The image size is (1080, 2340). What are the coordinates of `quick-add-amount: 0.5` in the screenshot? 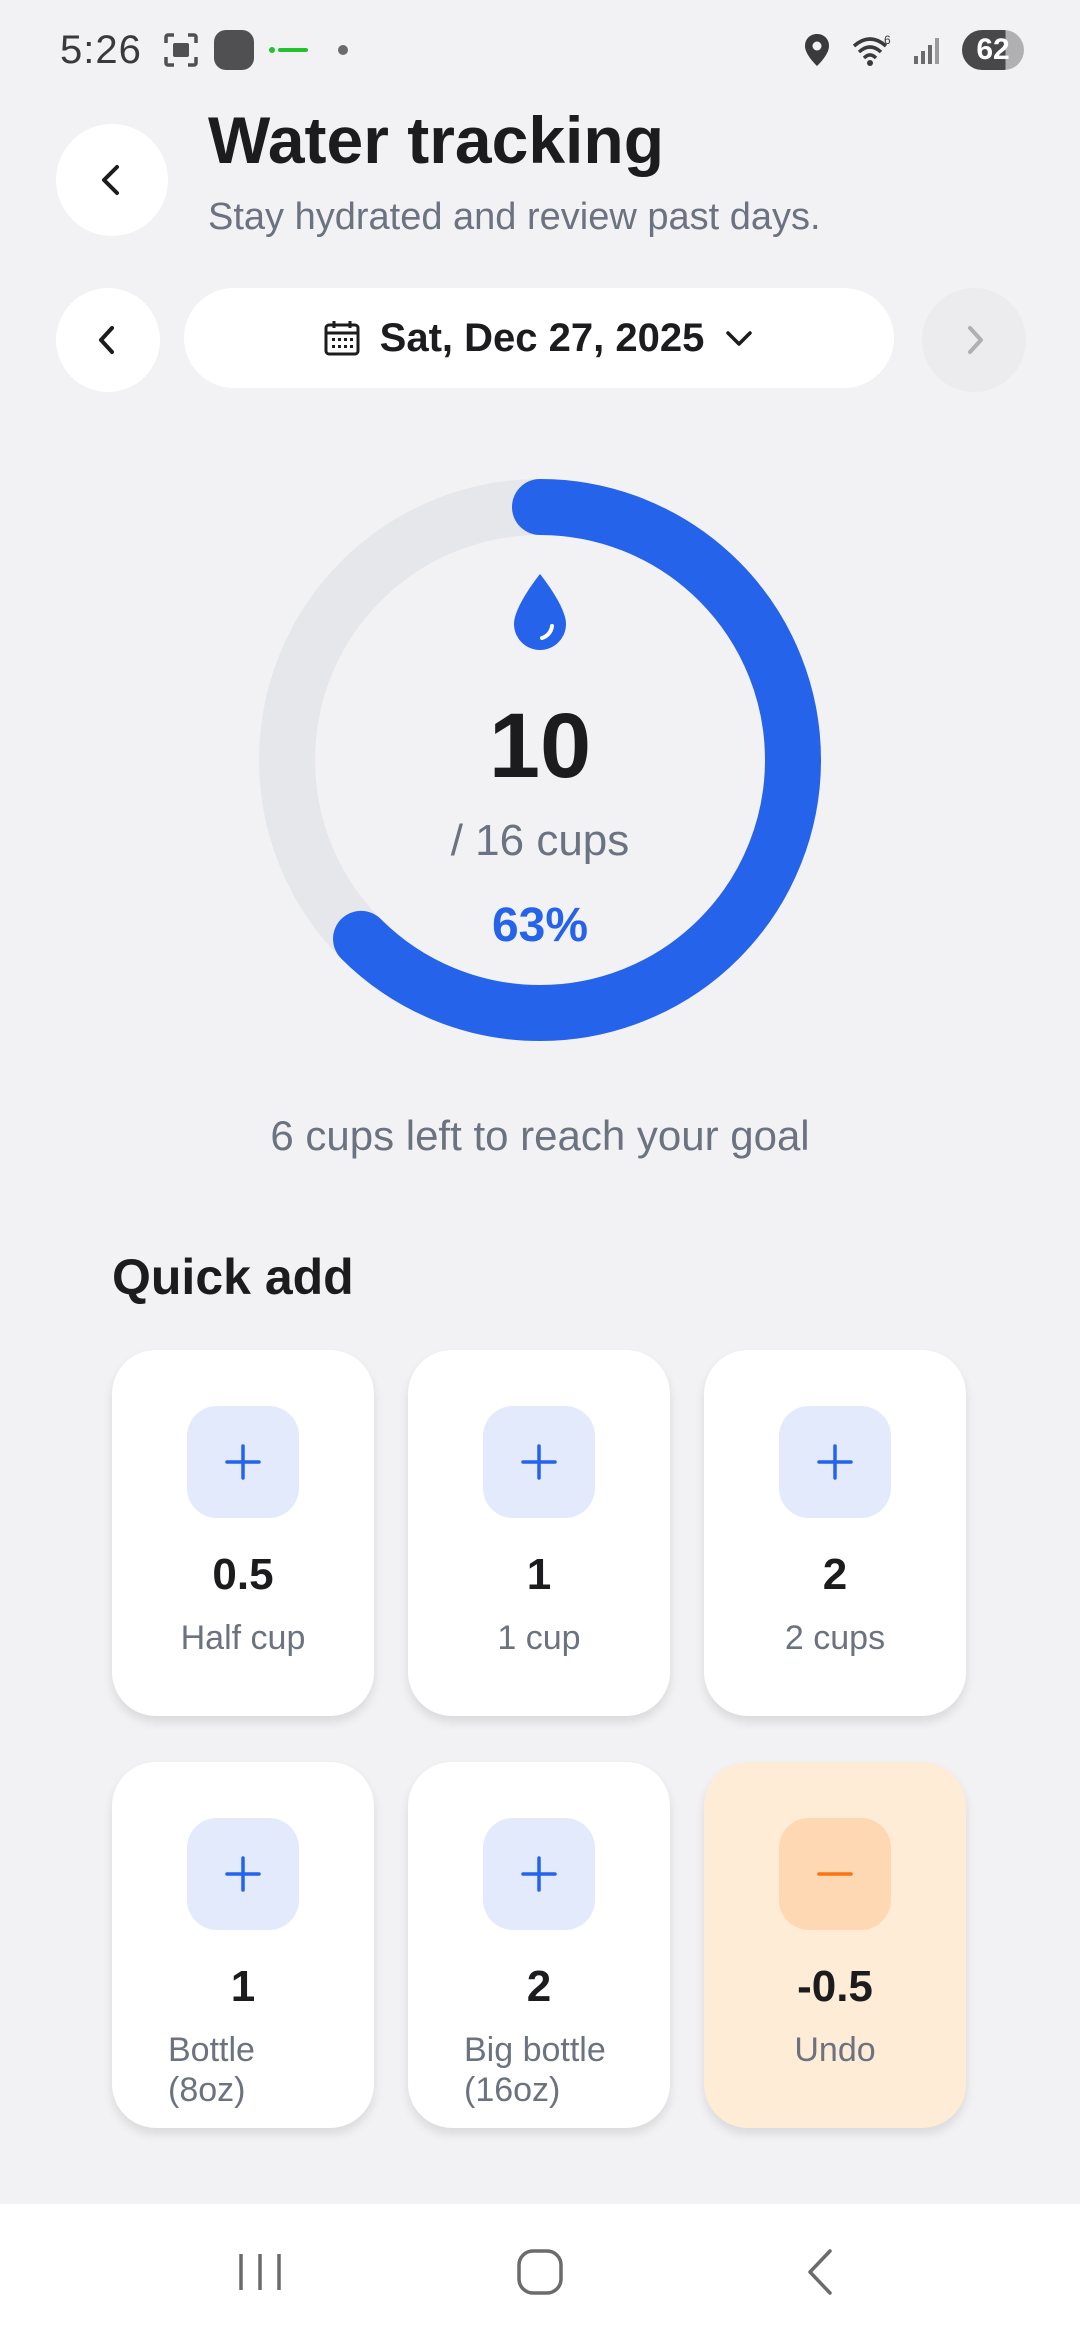 It's located at (243, 1574).